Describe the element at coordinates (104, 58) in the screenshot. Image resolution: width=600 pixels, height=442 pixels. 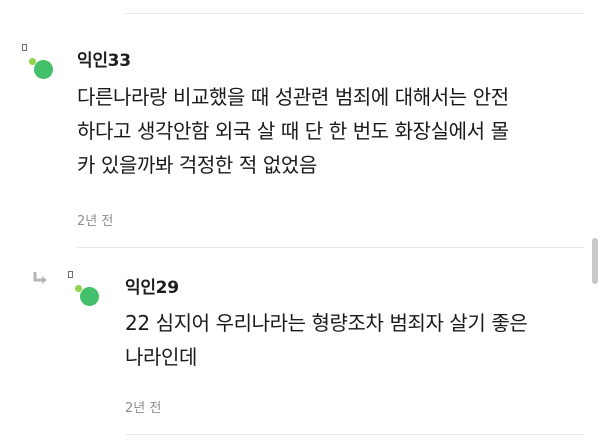
I see `comment-author: 익인33` at that location.